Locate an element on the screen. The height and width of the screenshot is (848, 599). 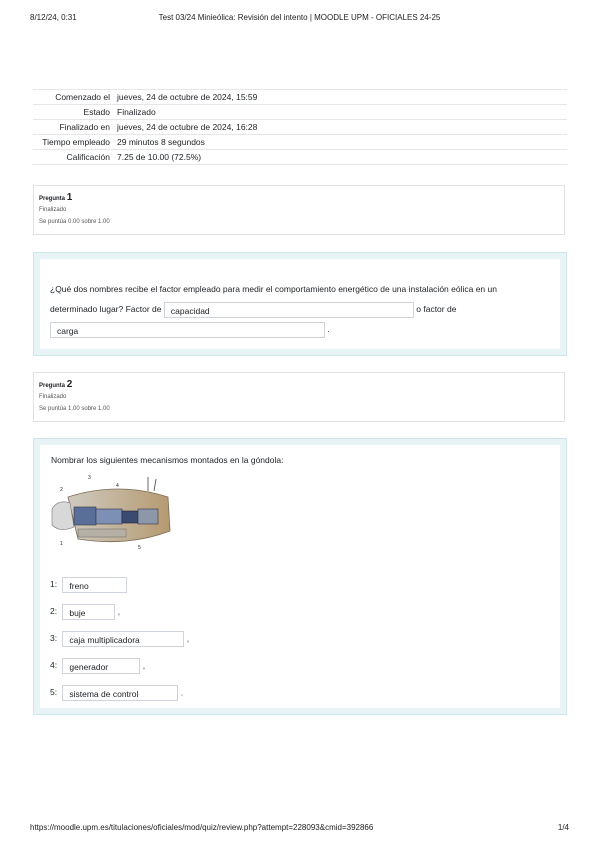
diagram-label-4: 4 is located at coordinates (117, 486).